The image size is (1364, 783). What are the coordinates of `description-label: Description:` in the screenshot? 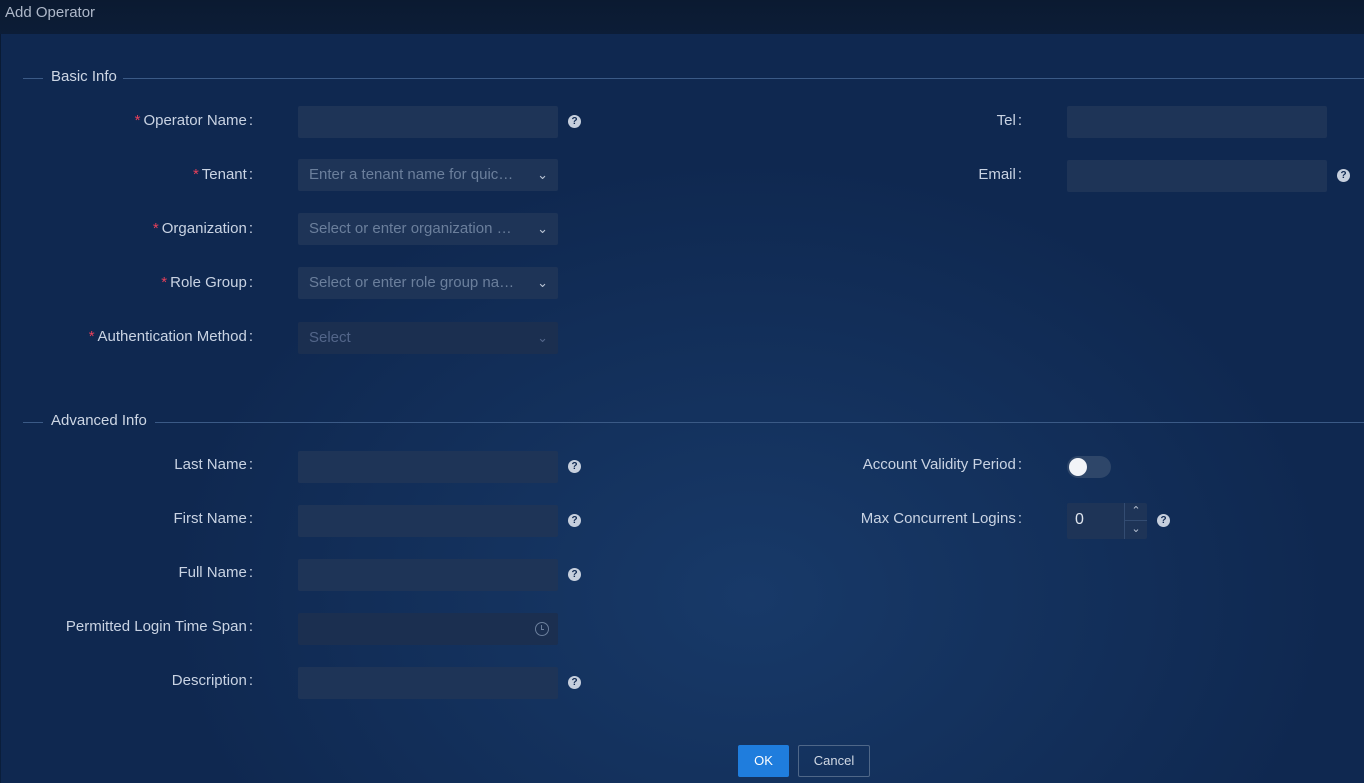 It's located at (212, 680).